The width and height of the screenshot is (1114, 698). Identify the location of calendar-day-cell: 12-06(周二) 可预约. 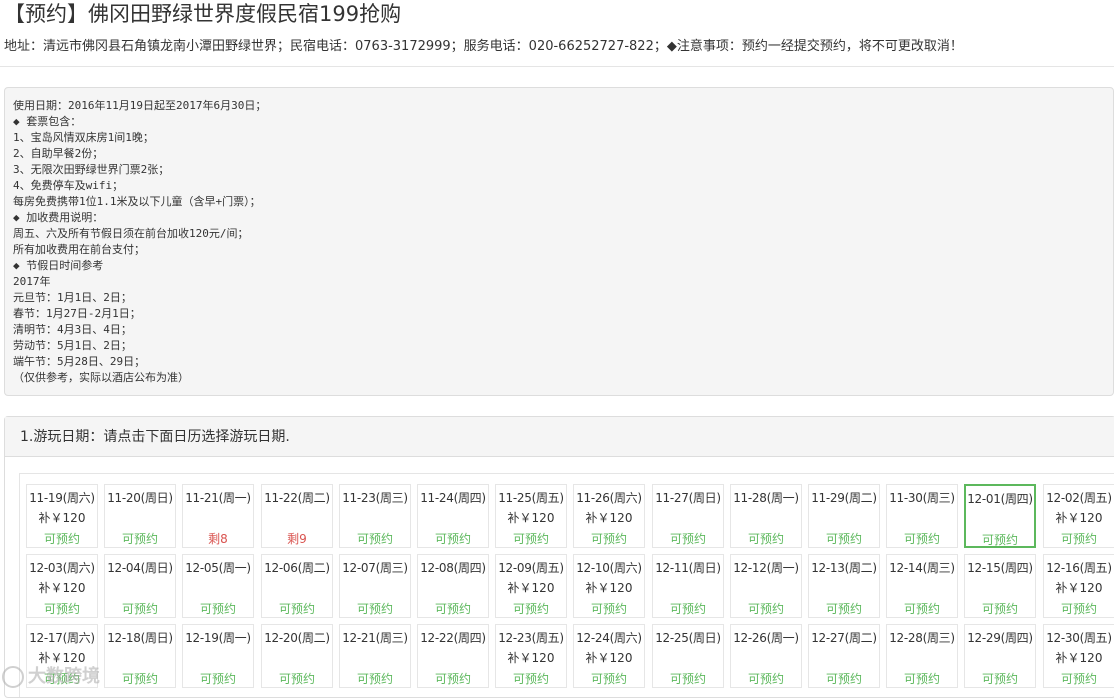
(297, 586).